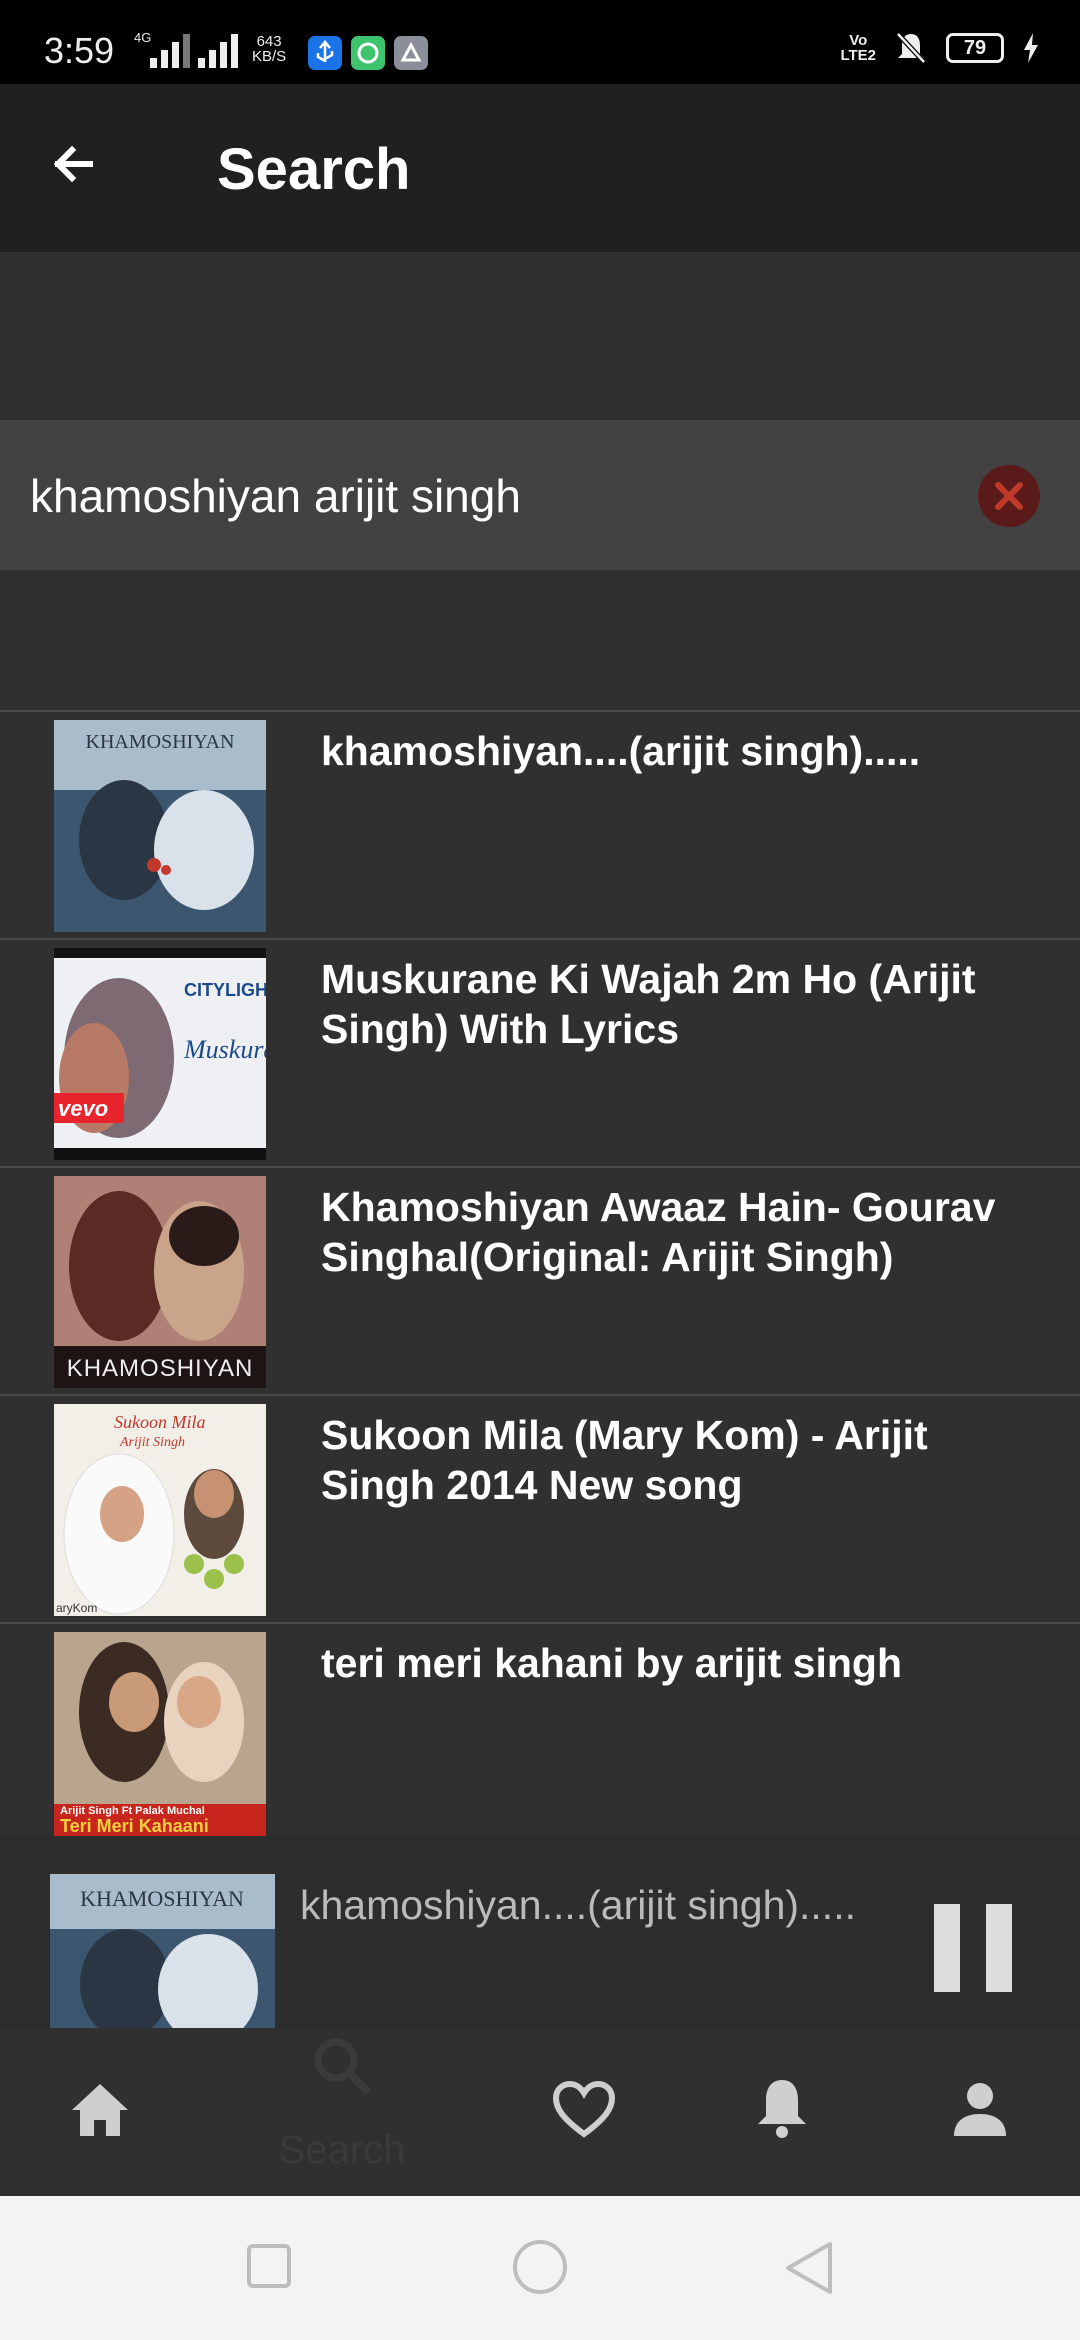  What do you see at coordinates (160, 1054) in the screenshot?
I see `thumbnail: CITYLIGH Muskura vevo` at bounding box center [160, 1054].